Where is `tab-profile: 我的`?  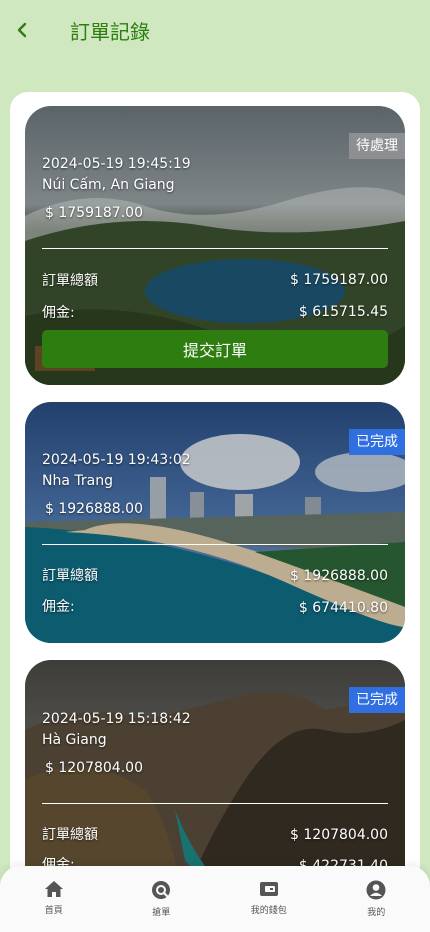
tab-profile: 我的 is located at coordinates (376, 899).